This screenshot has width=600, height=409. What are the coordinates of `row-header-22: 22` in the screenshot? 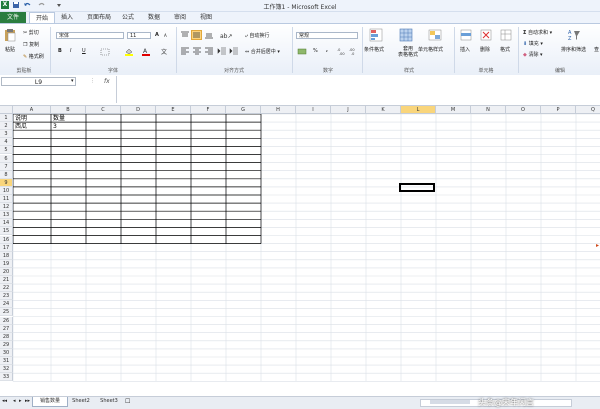 It's located at (6, 288).